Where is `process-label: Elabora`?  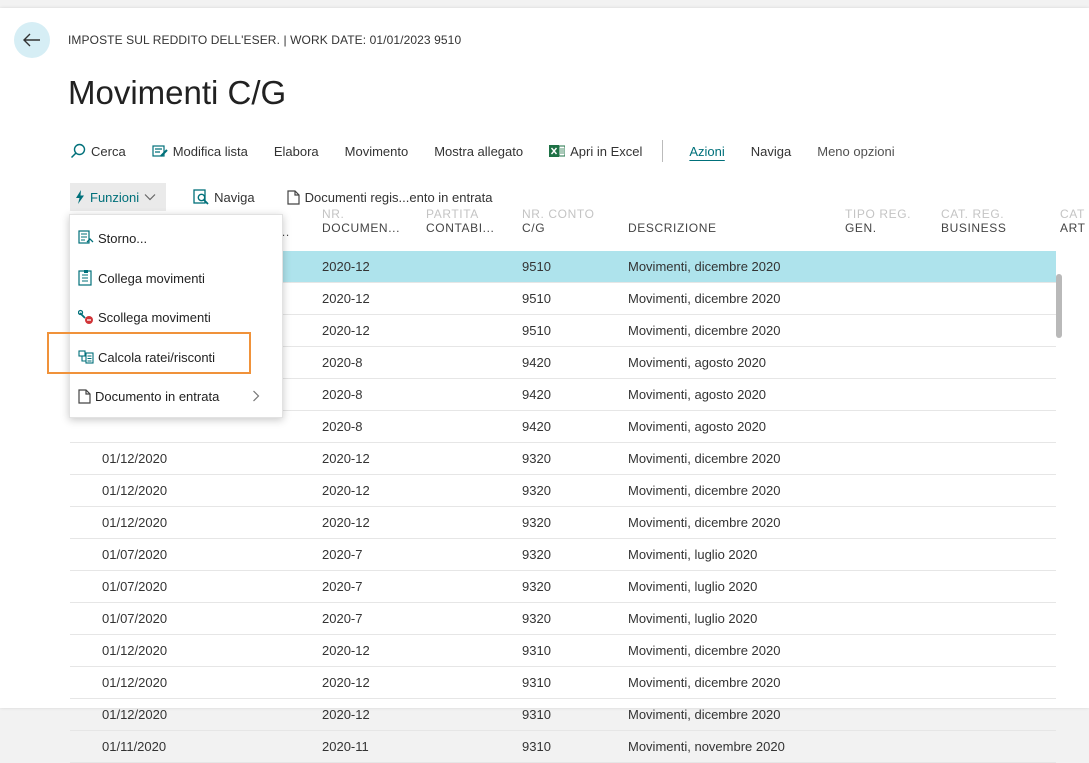 process-label: Elabora is located at coordinates (296, 151).